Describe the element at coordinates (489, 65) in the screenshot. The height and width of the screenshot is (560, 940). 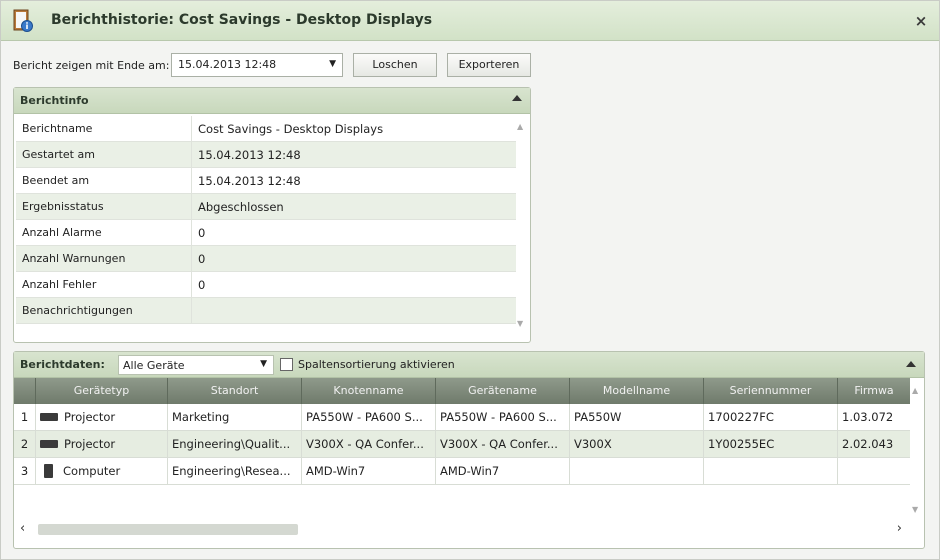
I see `export-button: Exporteren` at that location.